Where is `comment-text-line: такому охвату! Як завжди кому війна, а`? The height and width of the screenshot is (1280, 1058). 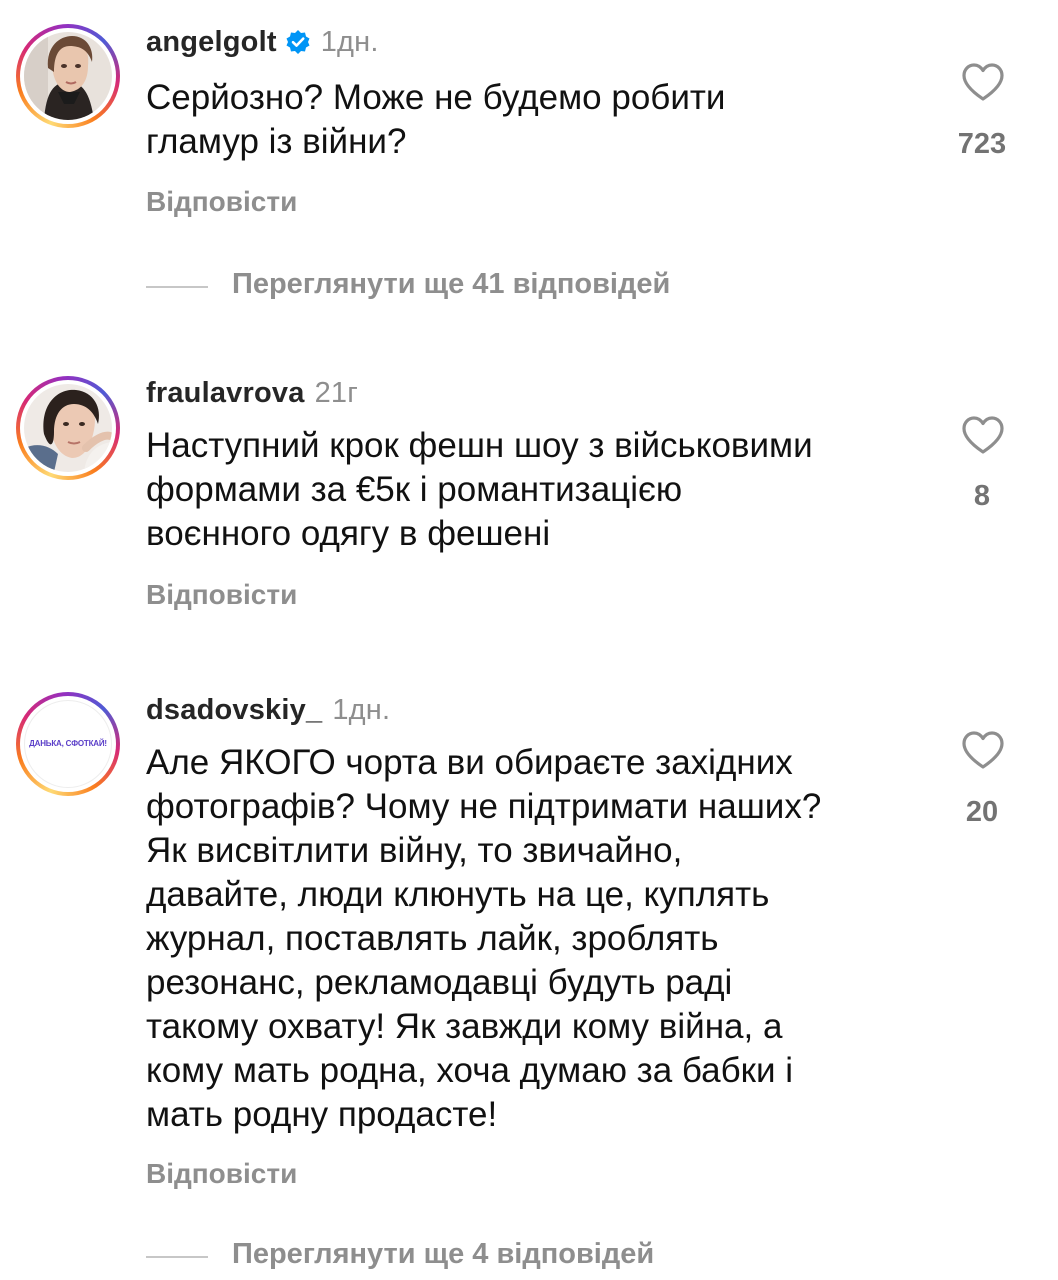
comment-text-line: такому охвату! Як завжди кому війна, а is located at coordinates (464, 1026).